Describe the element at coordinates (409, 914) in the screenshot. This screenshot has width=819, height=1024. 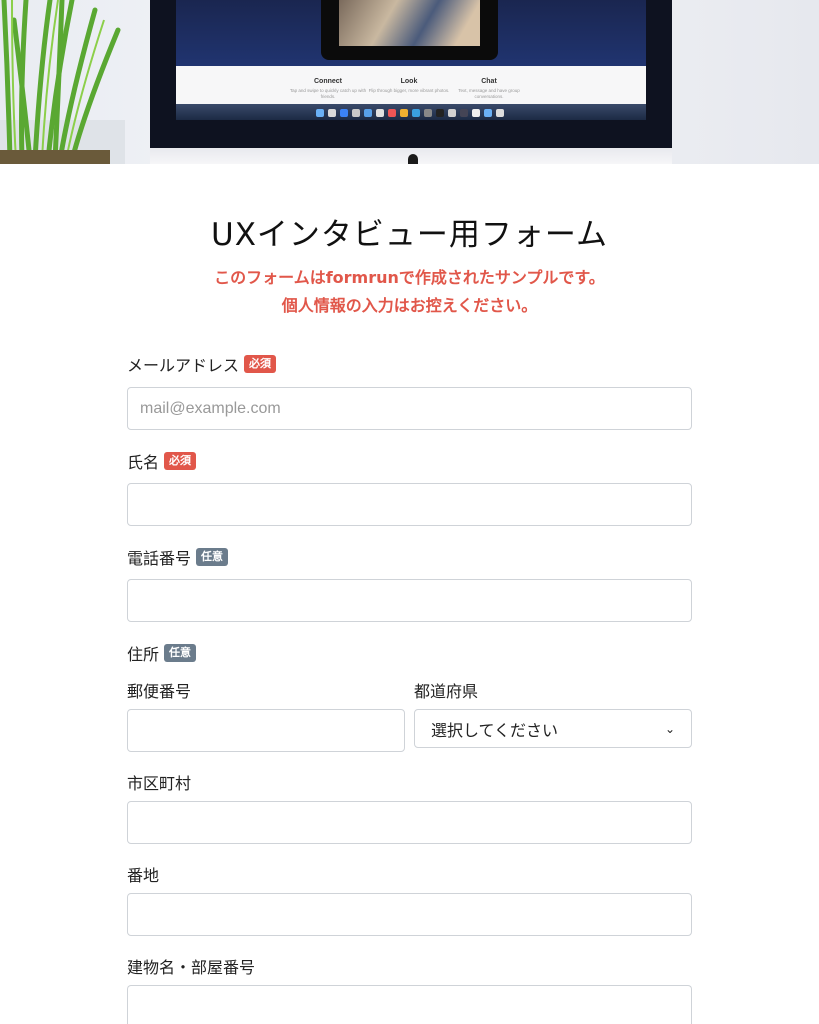
I see `street-input` at that location.